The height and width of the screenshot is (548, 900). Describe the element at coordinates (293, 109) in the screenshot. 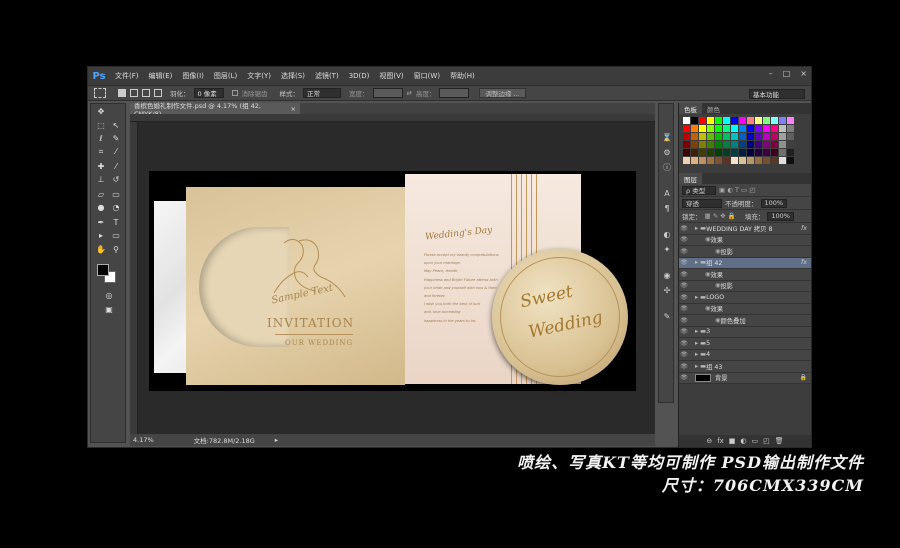

I see `document-tab-close-icon: ×` at that location.